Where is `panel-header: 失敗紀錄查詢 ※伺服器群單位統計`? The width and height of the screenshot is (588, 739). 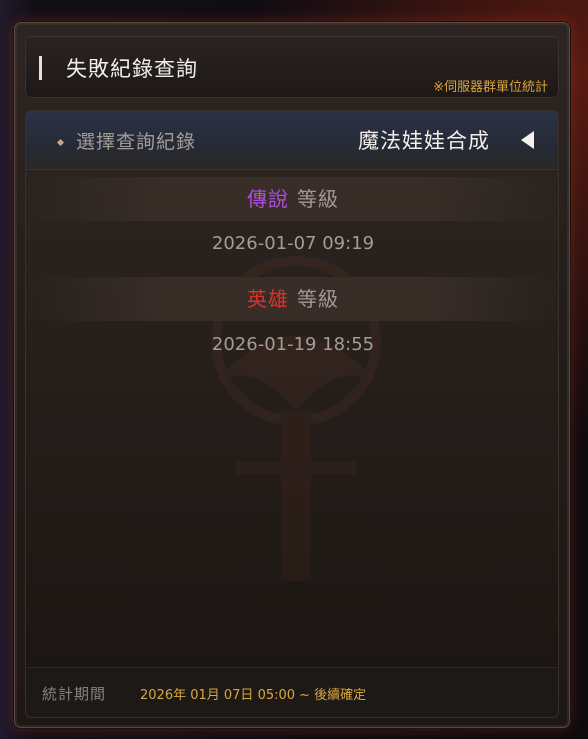
panel-header: 失敗紀錄查詢 ※伺服器群單位統計 is located at coordinates (292, 67).